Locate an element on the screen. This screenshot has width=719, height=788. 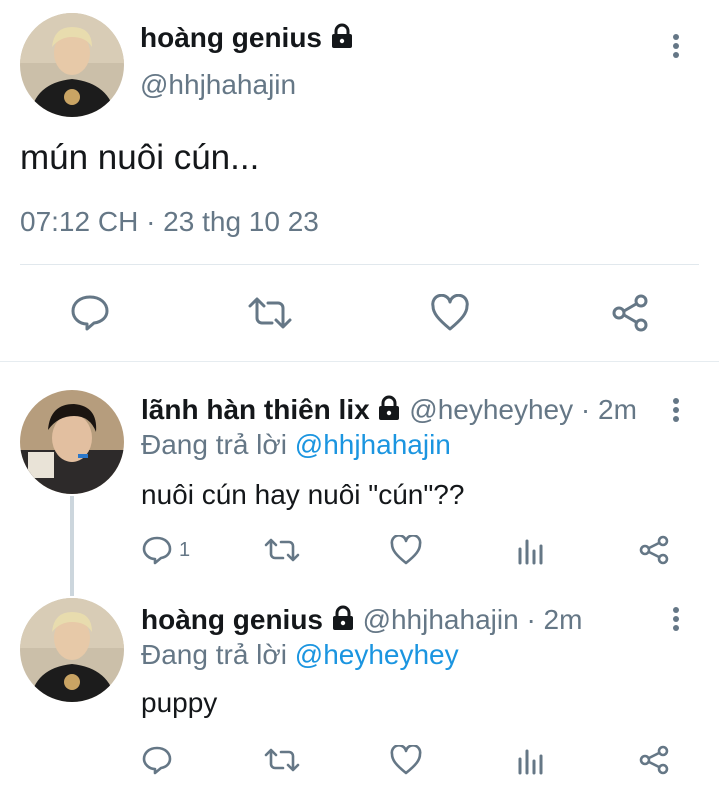
reply-text: nuôi cún hay nuôi "cún"?? is located at coordinates (303, 494).